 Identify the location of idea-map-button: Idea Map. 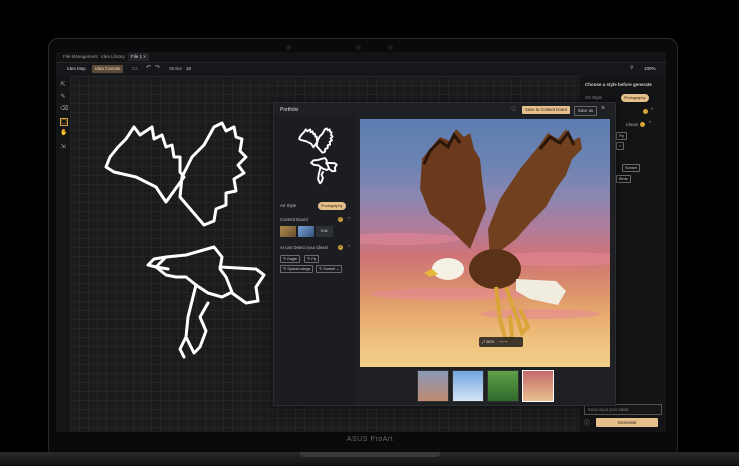
(76, 69).